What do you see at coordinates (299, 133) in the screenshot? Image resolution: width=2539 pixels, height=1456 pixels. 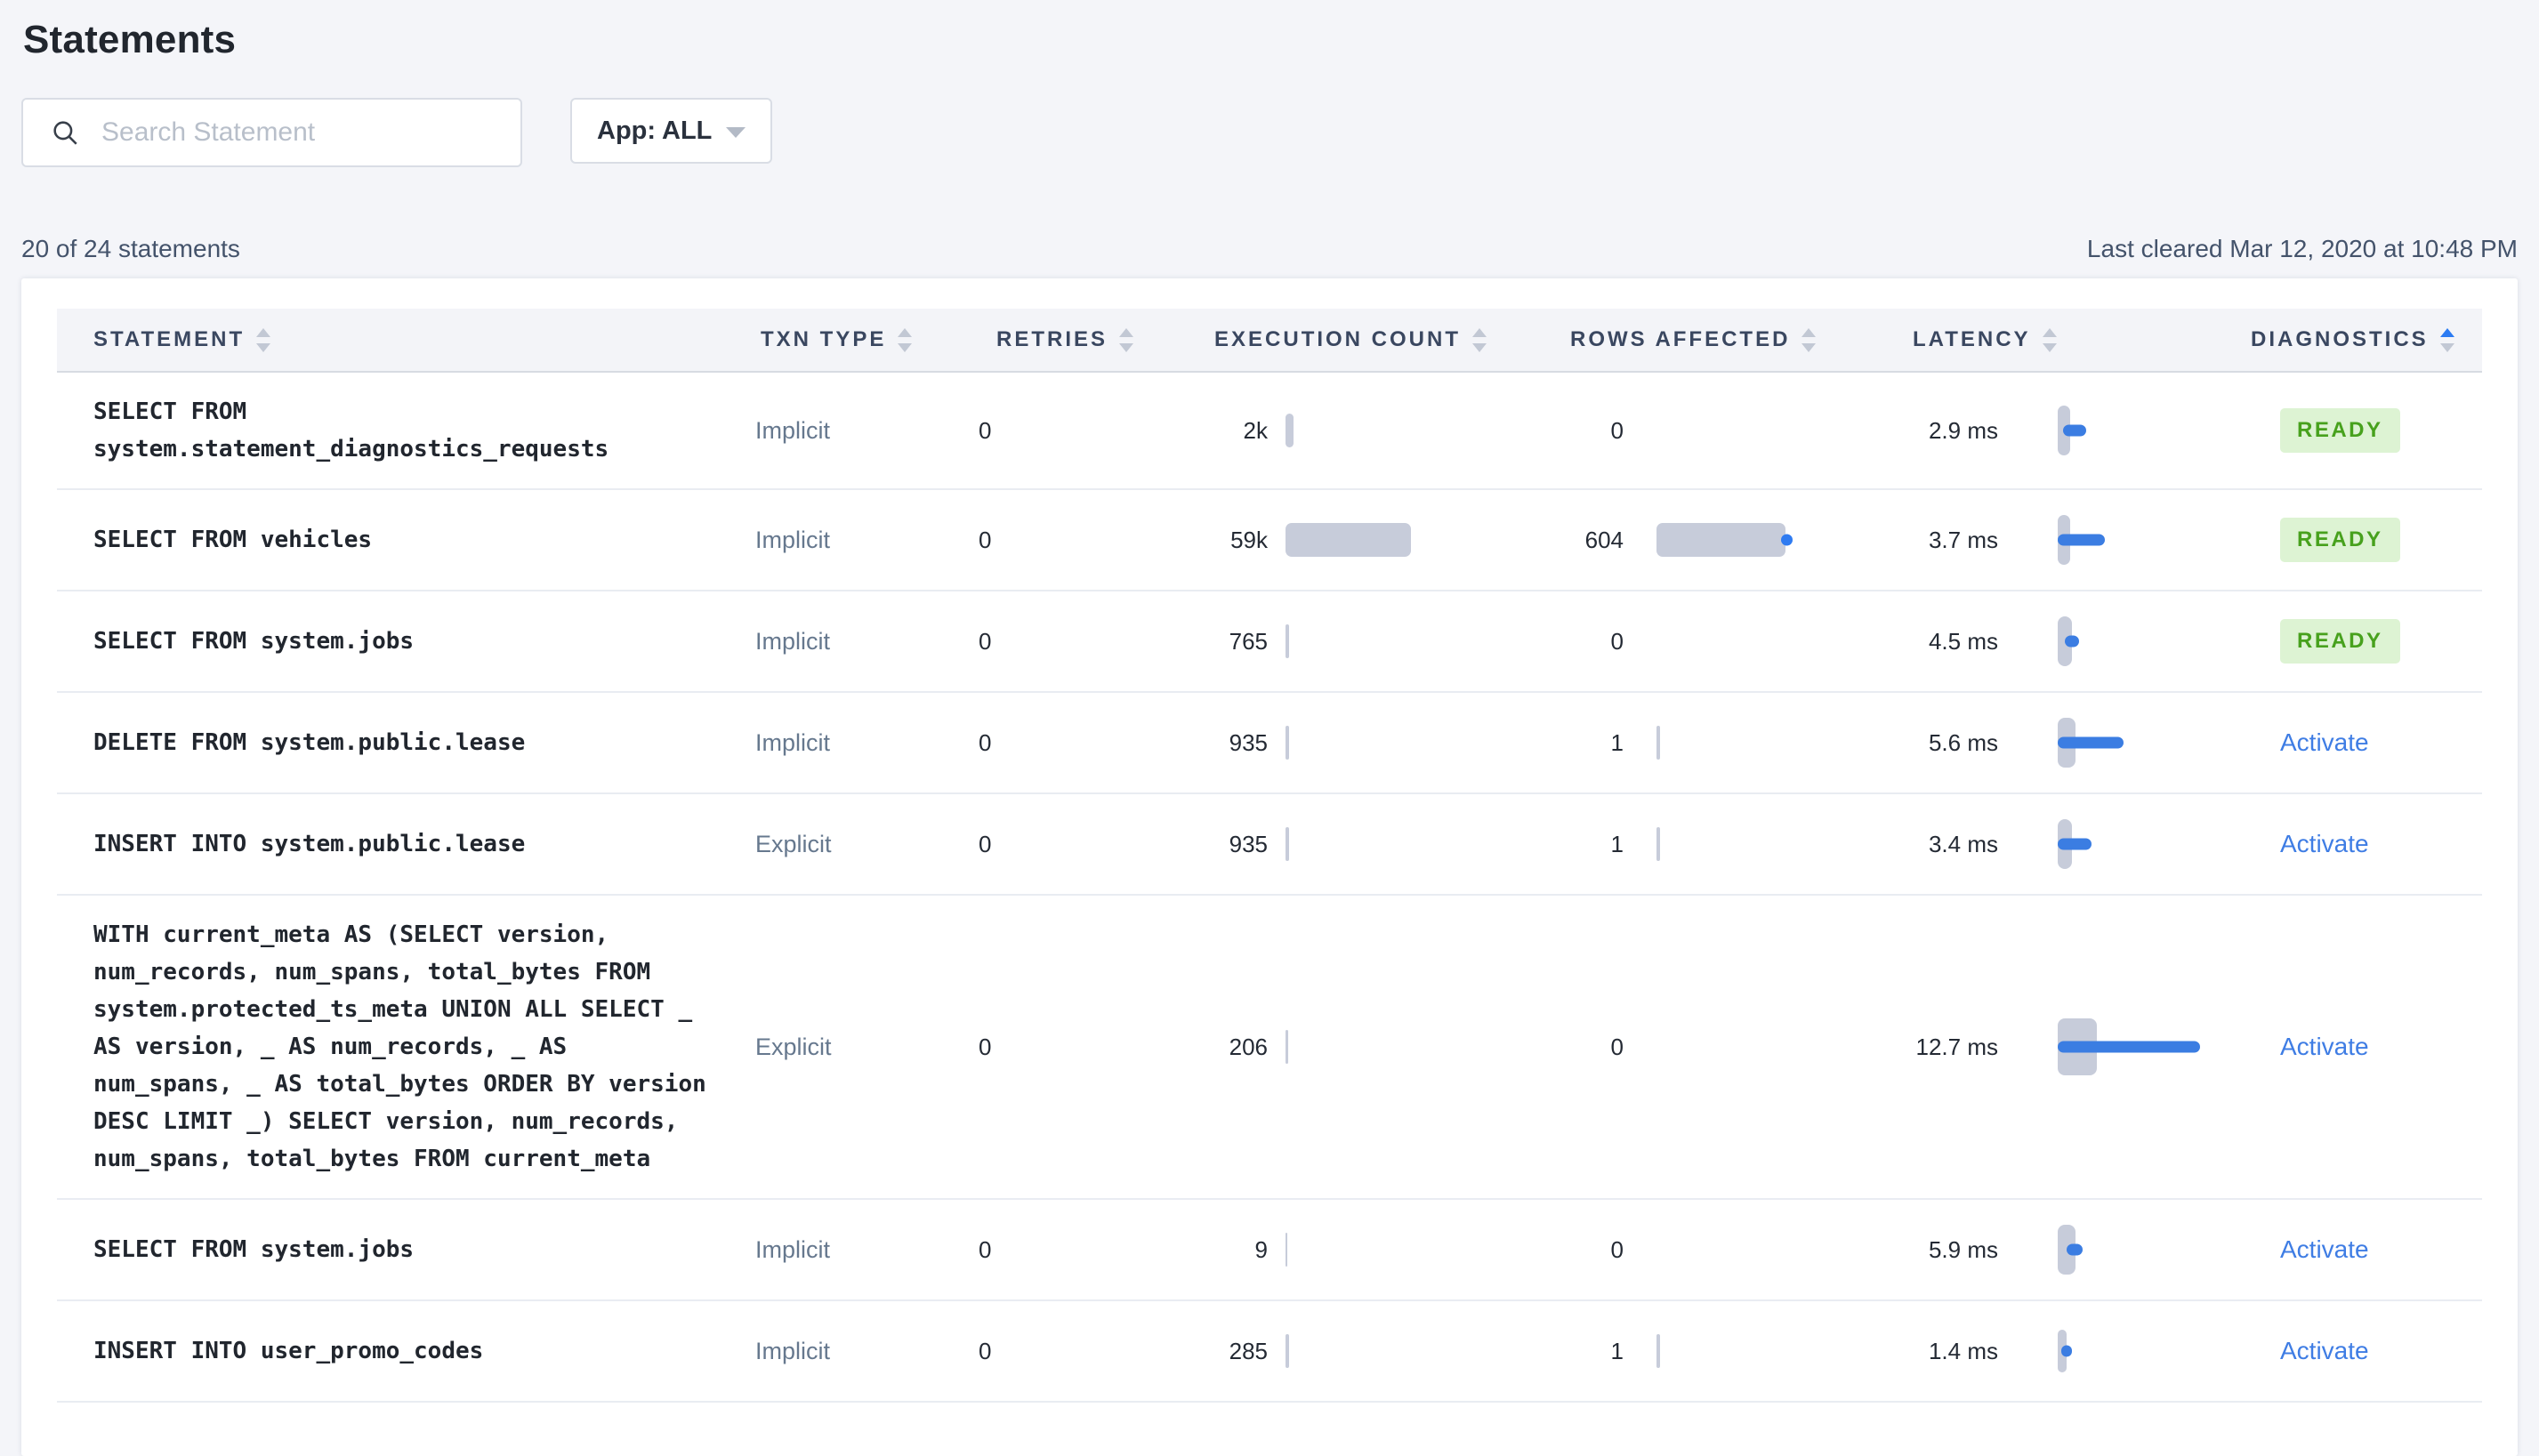 I see `search-input` at bounding box center [299, 133].